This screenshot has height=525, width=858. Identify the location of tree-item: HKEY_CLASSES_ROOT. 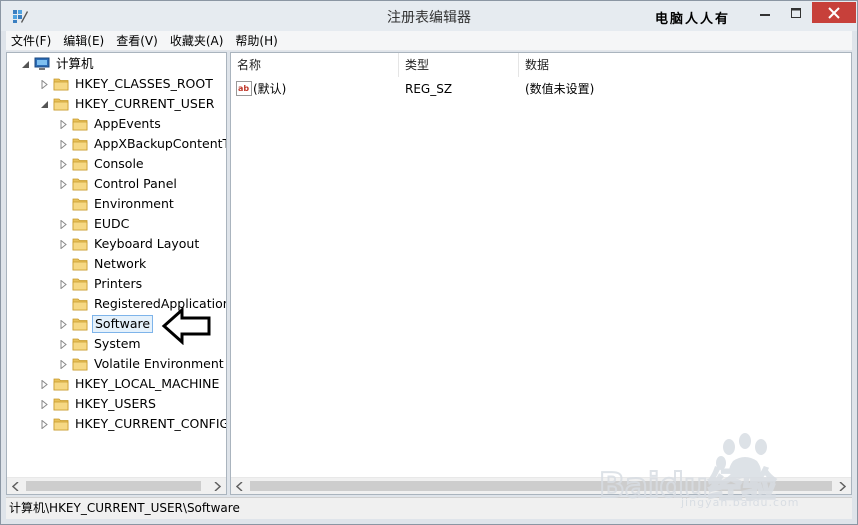
(126, 84).